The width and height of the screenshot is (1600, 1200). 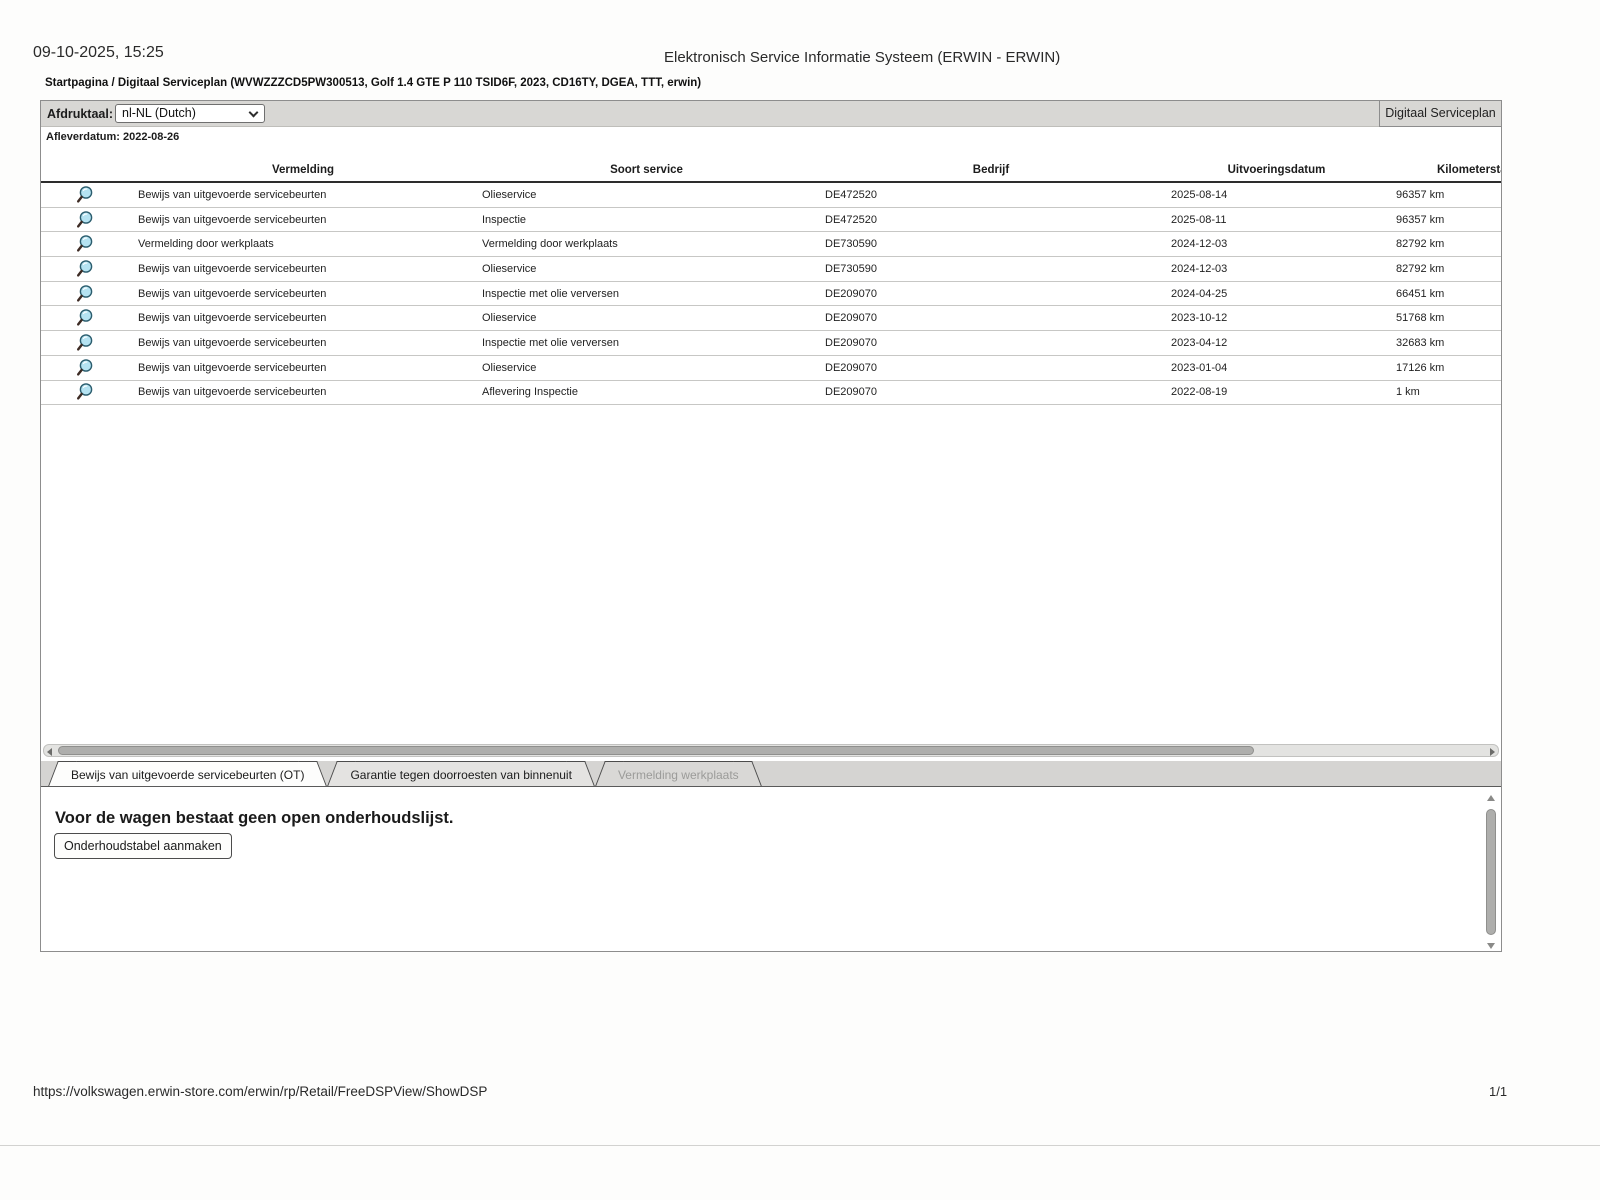 I want to click on scroll-up-icon, so click(x=1491, y=798).